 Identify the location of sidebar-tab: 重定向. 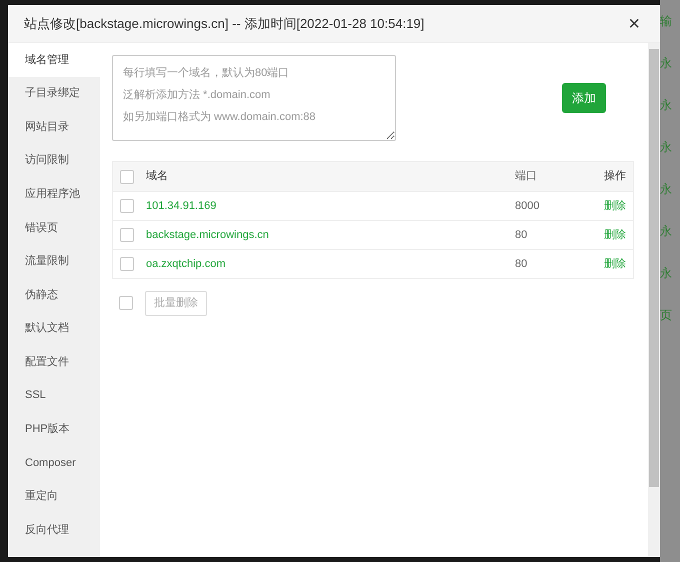
(54, 497).